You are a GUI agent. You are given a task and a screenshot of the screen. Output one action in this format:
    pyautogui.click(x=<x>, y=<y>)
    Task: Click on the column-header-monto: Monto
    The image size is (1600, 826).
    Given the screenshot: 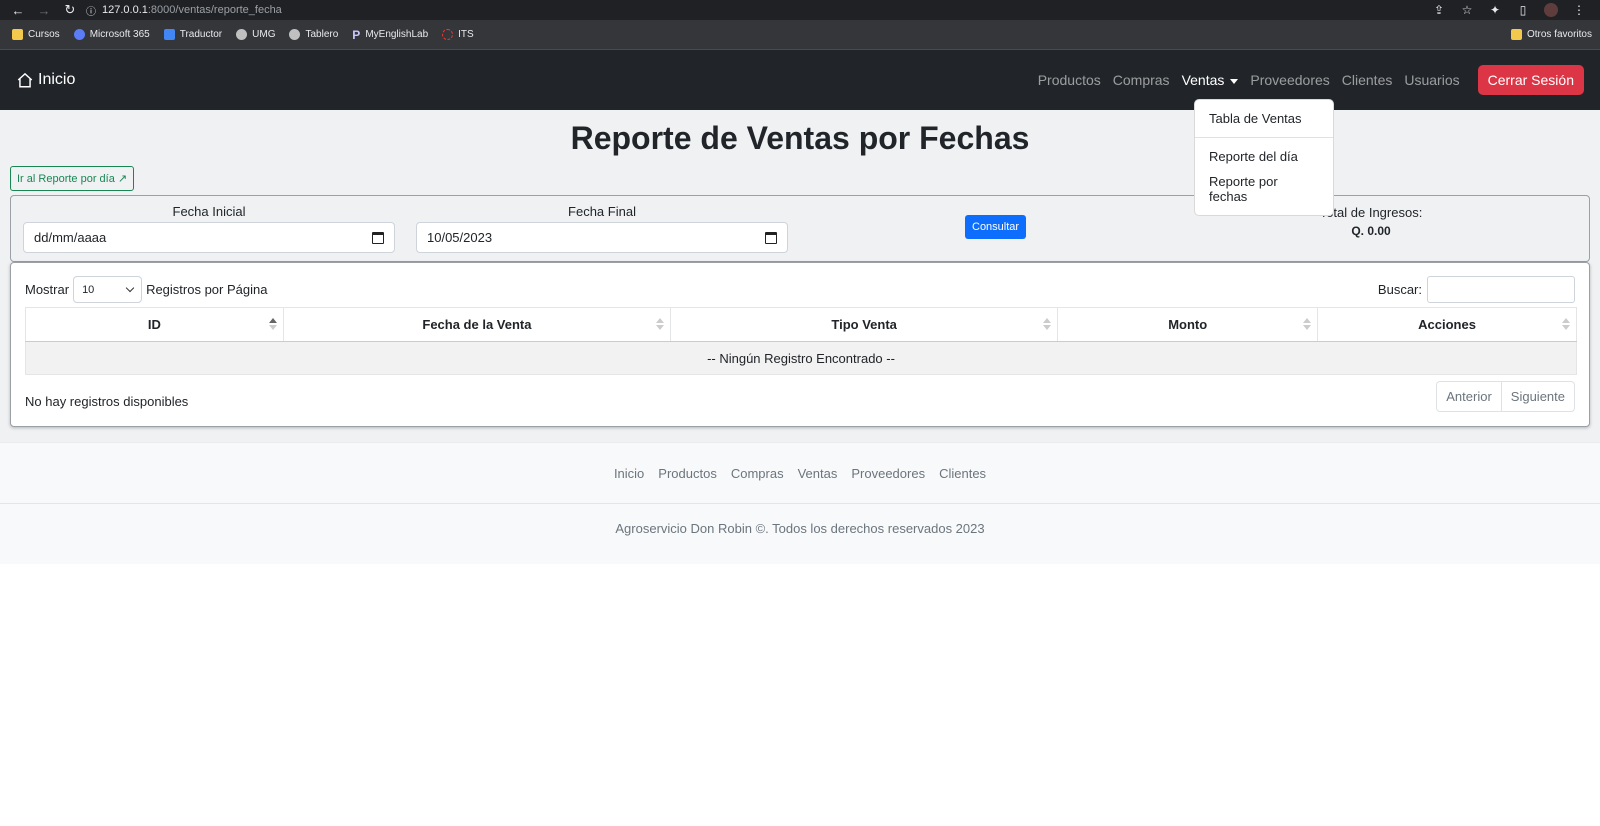 What is the action you would take?
    pyautogui.click(x=1188, y=324)
    